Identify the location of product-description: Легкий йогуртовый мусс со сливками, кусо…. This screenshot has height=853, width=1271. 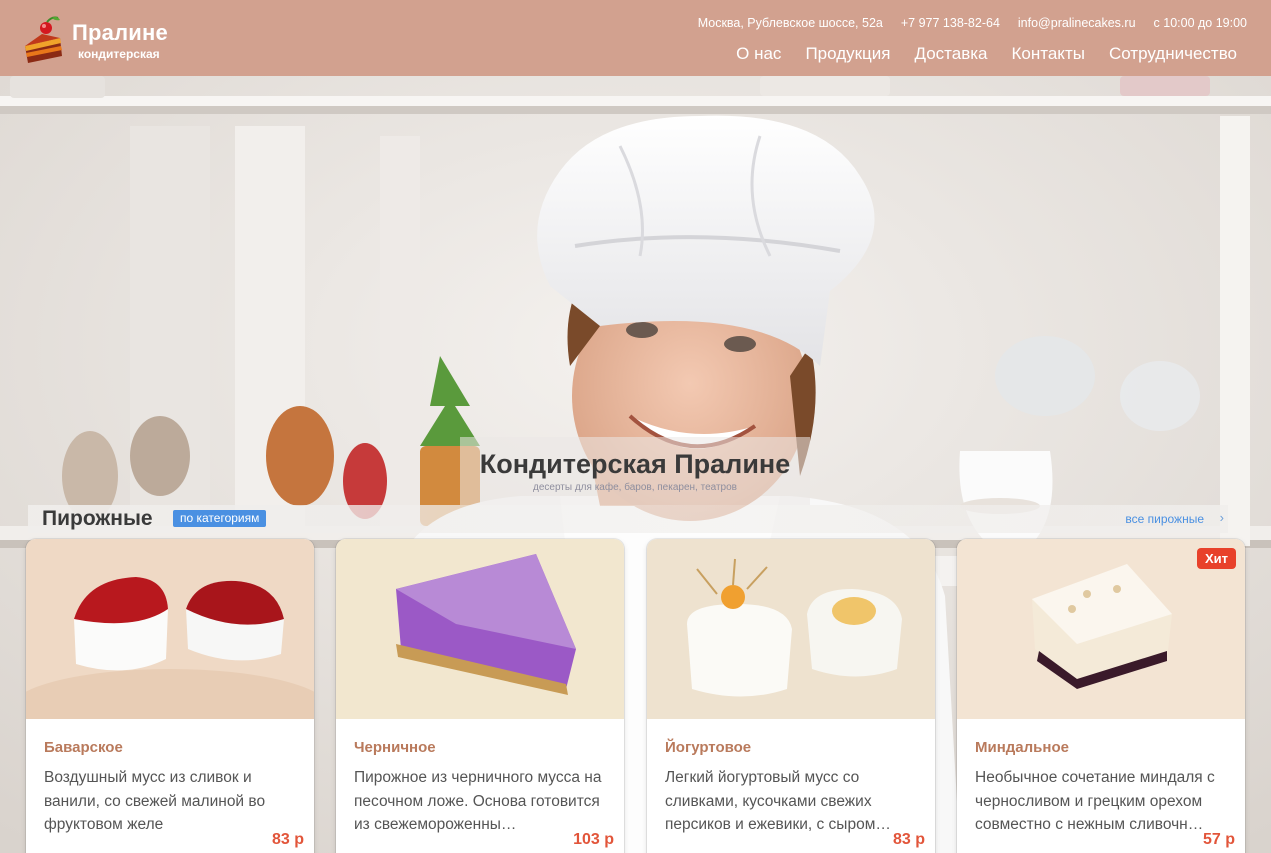
(778, 801).